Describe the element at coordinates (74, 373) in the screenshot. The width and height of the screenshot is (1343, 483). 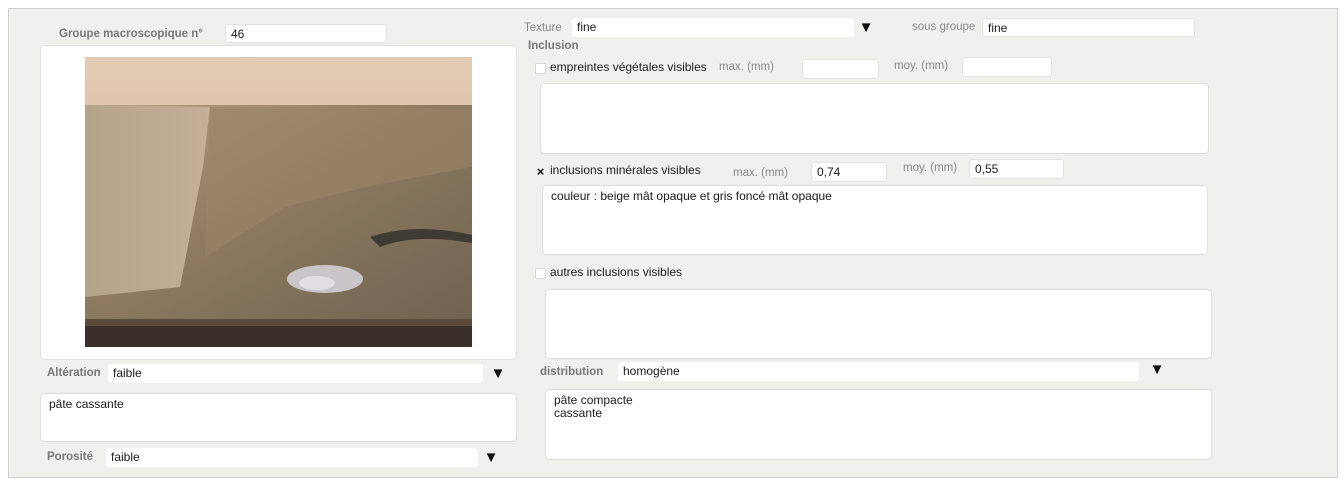
I see `alteration-label: Altération` at that location.